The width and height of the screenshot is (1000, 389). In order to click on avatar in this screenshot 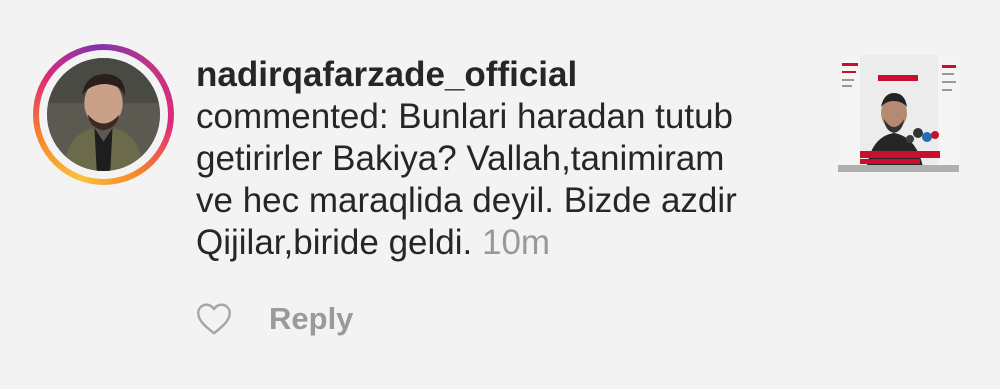, I will do `click(103, 114)`.